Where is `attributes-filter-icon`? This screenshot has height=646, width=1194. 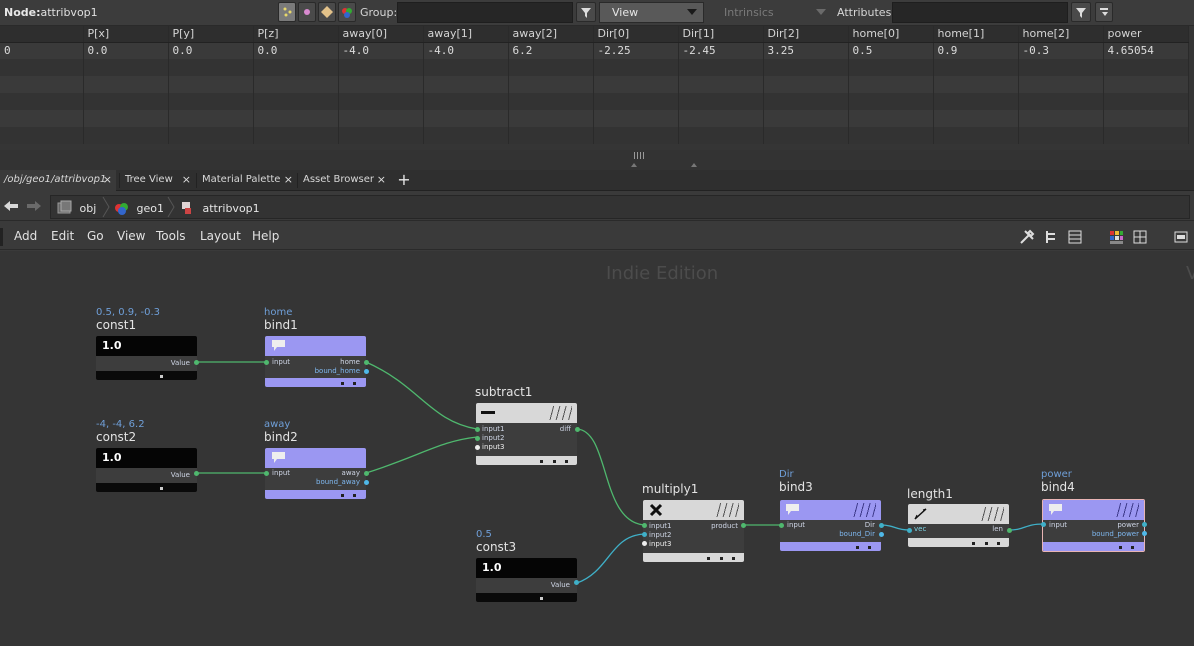 attributes-filter-icon is located at coordinates (1081, 12).